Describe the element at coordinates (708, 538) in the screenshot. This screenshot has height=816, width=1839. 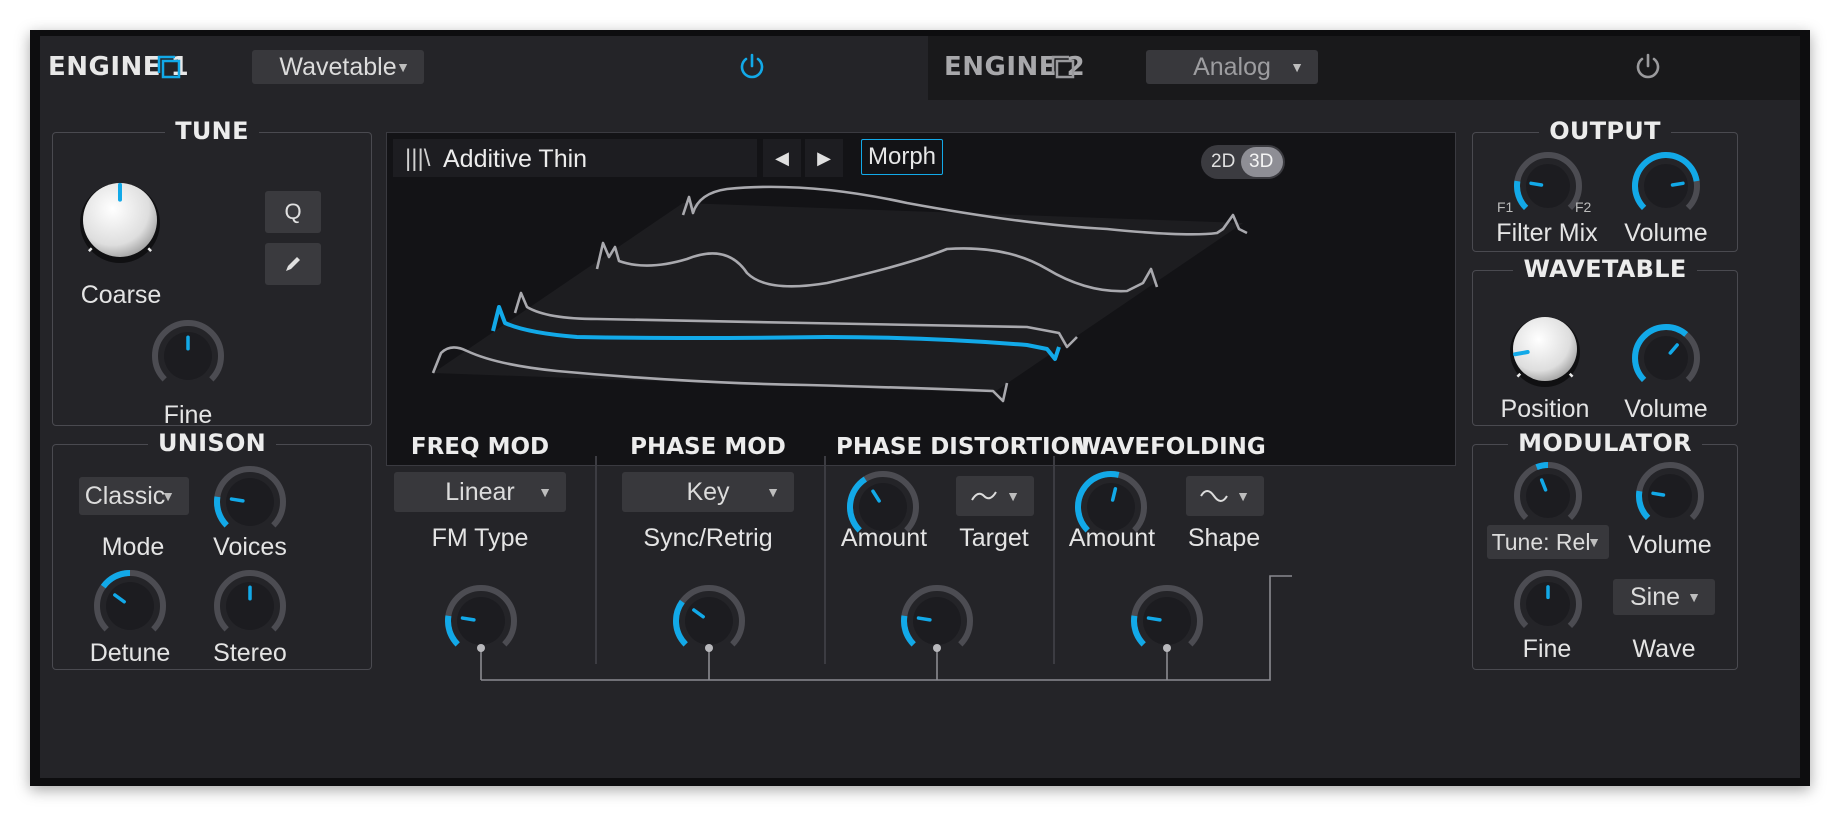
I see `sync-retrig-label: Sync/Retrig` at that location.